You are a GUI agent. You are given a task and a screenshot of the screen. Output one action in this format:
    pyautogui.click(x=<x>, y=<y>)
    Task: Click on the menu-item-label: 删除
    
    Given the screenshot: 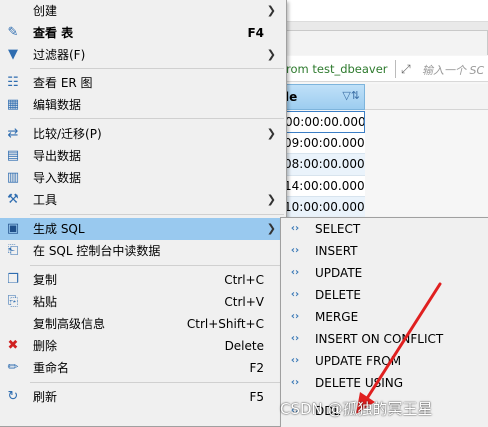 What is the action you would take?
    pyautogui.click(x=45, y=346)
    